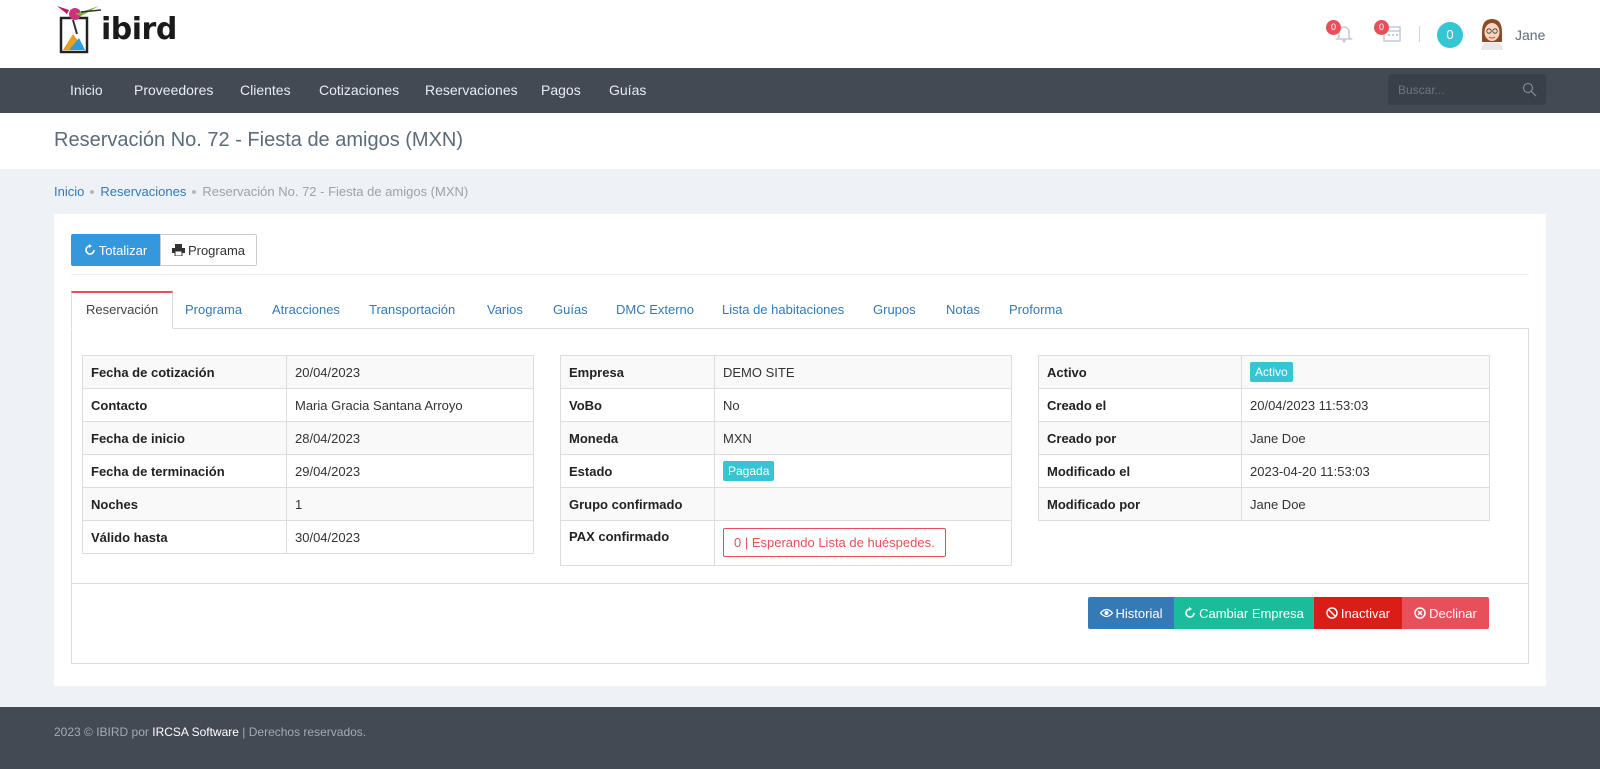 Image resolution: width=1600 pixels, height=769 pixels. What do you see at coordinates (410, 471) in the screenshot?
I see `field-value: 29/04/2023` at bounding box center [410, 471].